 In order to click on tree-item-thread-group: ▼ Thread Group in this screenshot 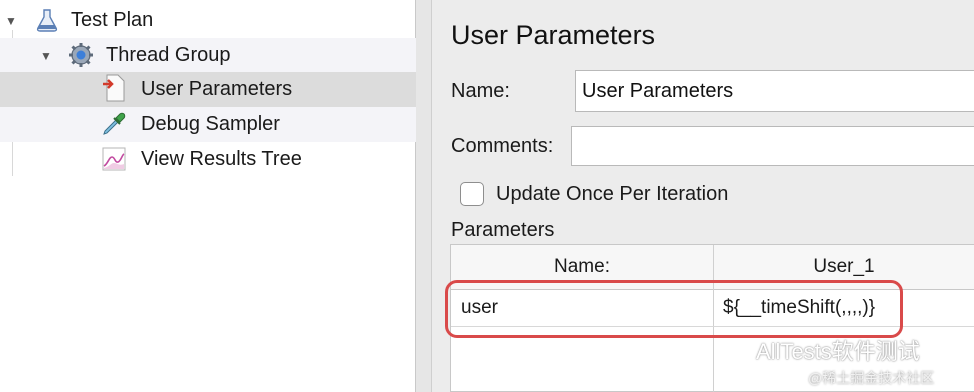, I will do `click(208, 55)`.